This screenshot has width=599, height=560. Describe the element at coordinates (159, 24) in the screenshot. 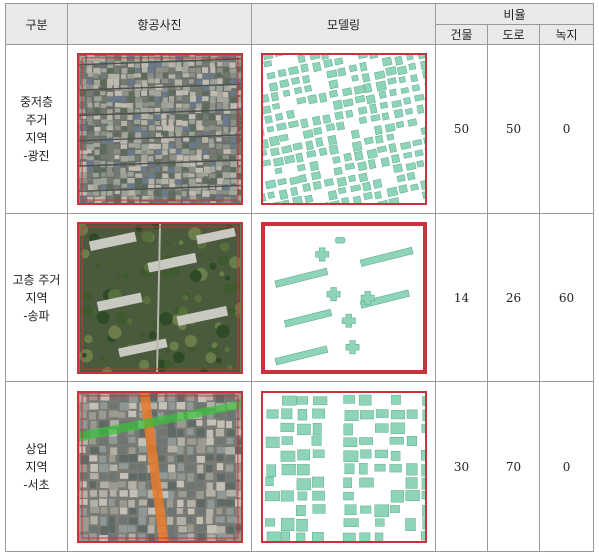

I see `header-aerial-photo: 항공사진` at that location.